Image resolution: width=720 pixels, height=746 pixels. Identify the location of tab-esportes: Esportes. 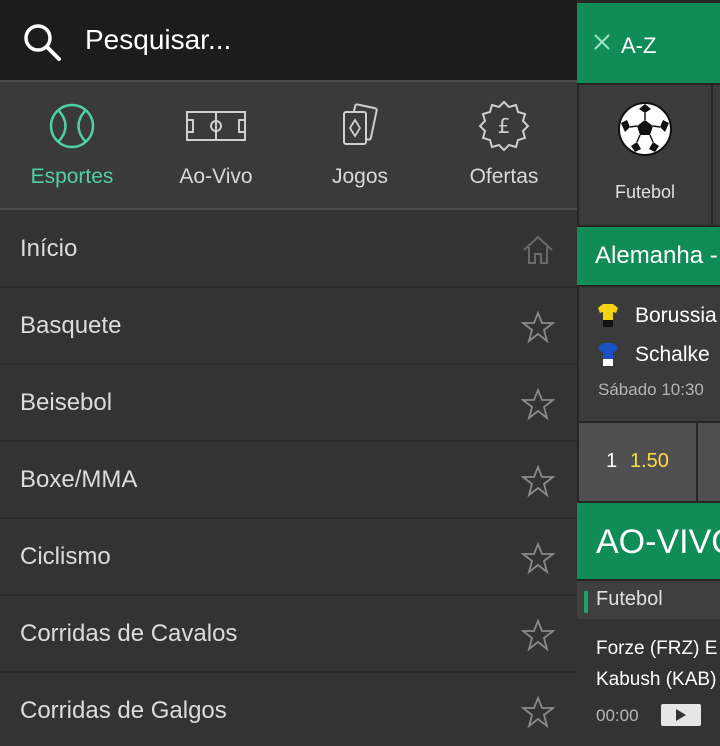
(72, 145).